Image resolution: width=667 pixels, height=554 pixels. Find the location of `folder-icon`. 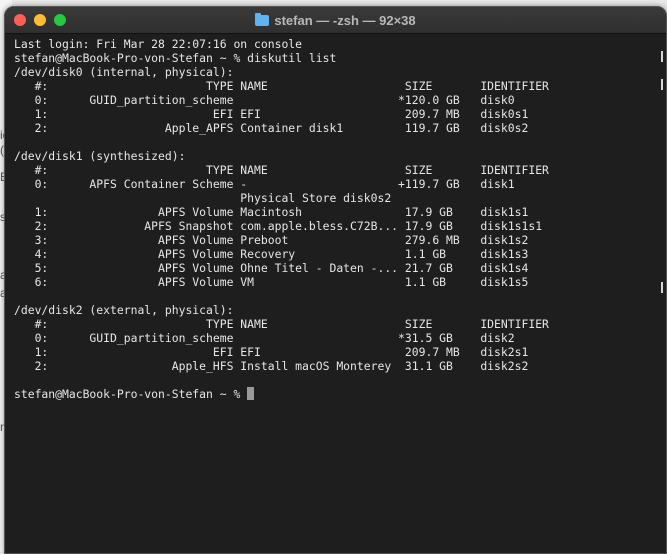

folder-icon is located at coordinates (262, 19).